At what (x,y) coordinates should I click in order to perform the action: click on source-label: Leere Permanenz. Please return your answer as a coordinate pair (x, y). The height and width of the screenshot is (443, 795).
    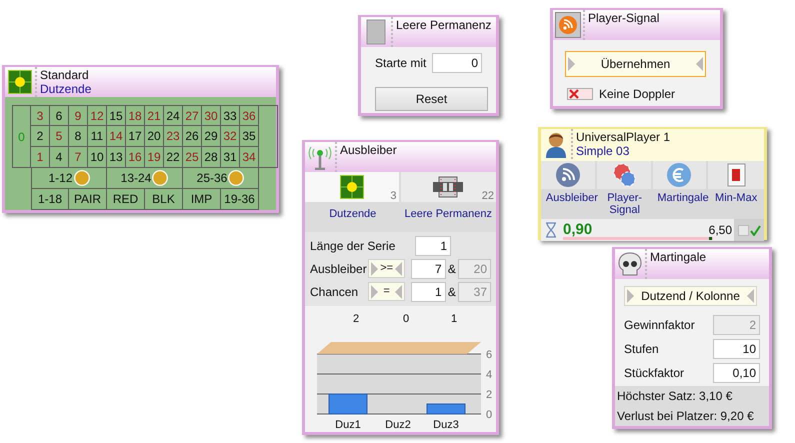
    Looking at the image, I should click on (448, 214).